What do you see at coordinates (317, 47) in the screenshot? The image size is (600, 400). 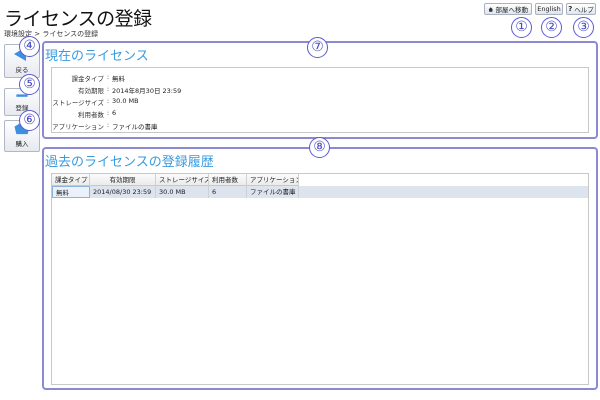 I see `marker-7: ⑦` at bounding box center [317, 47].